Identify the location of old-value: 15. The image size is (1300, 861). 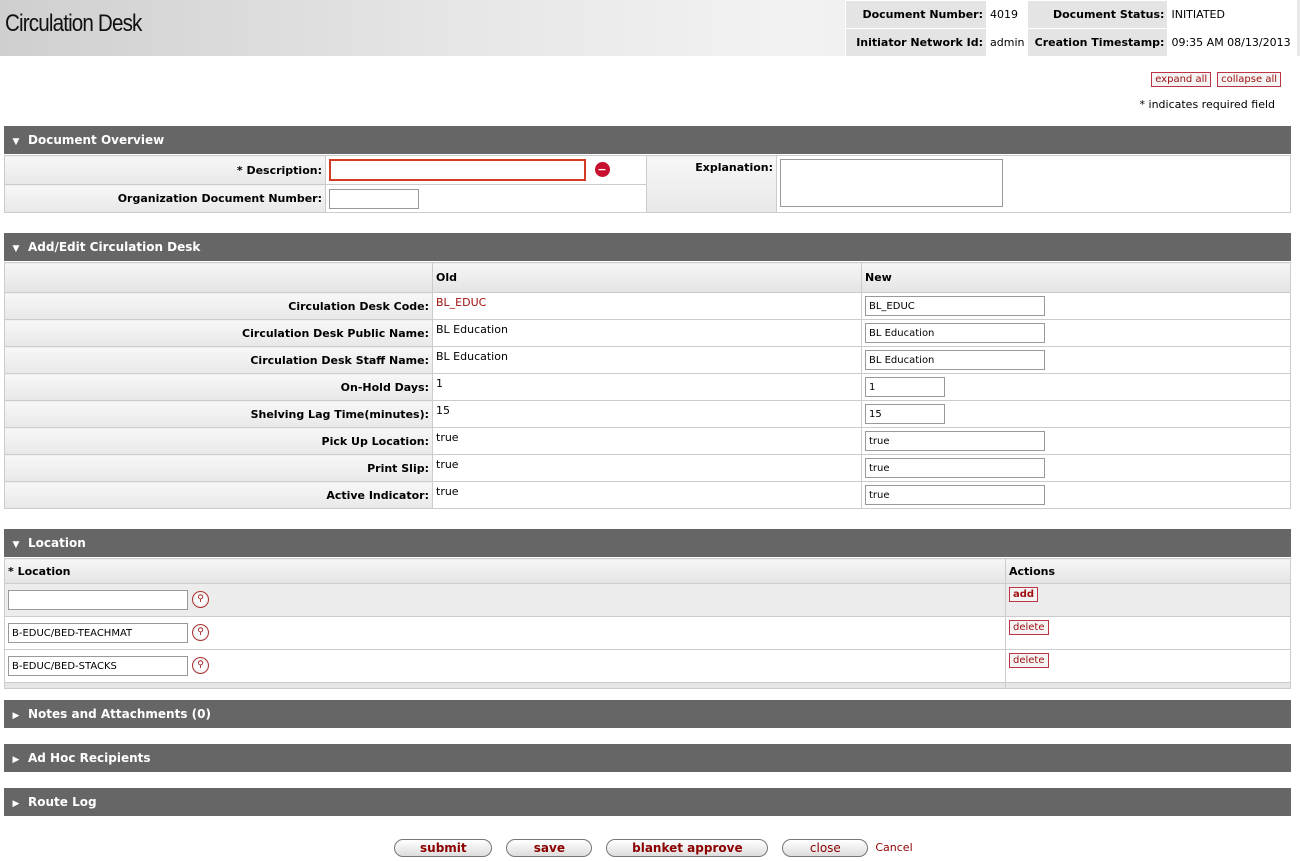
(647, 414).